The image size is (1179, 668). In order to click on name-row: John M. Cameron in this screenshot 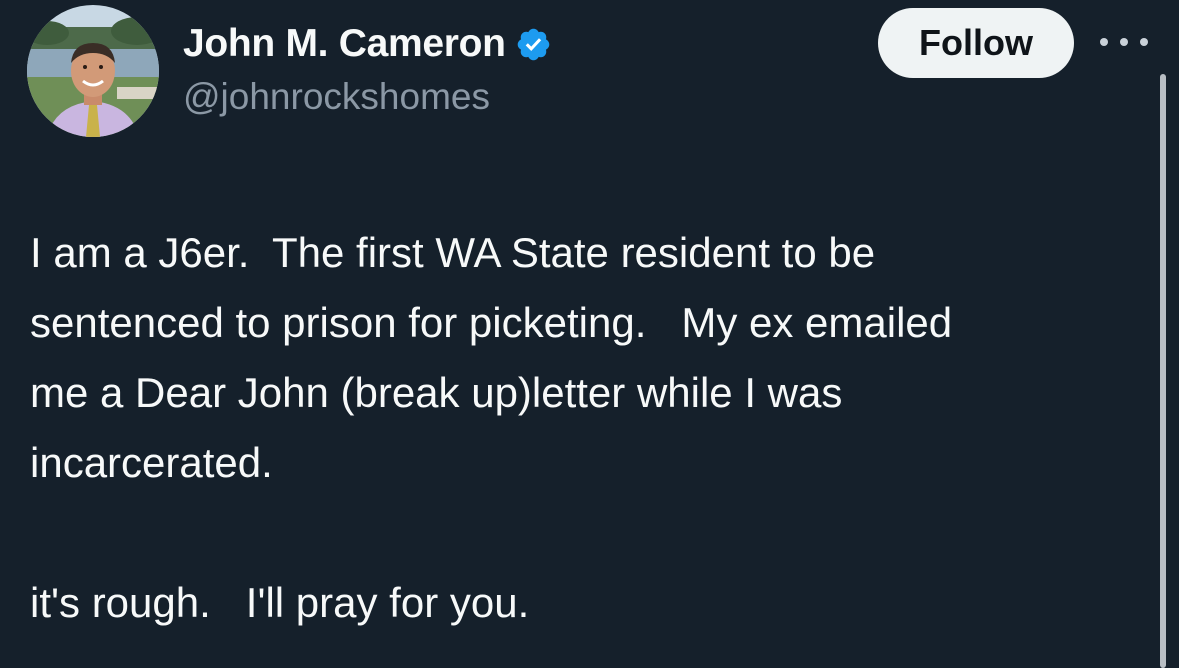, I will do `click(367, 44)`.